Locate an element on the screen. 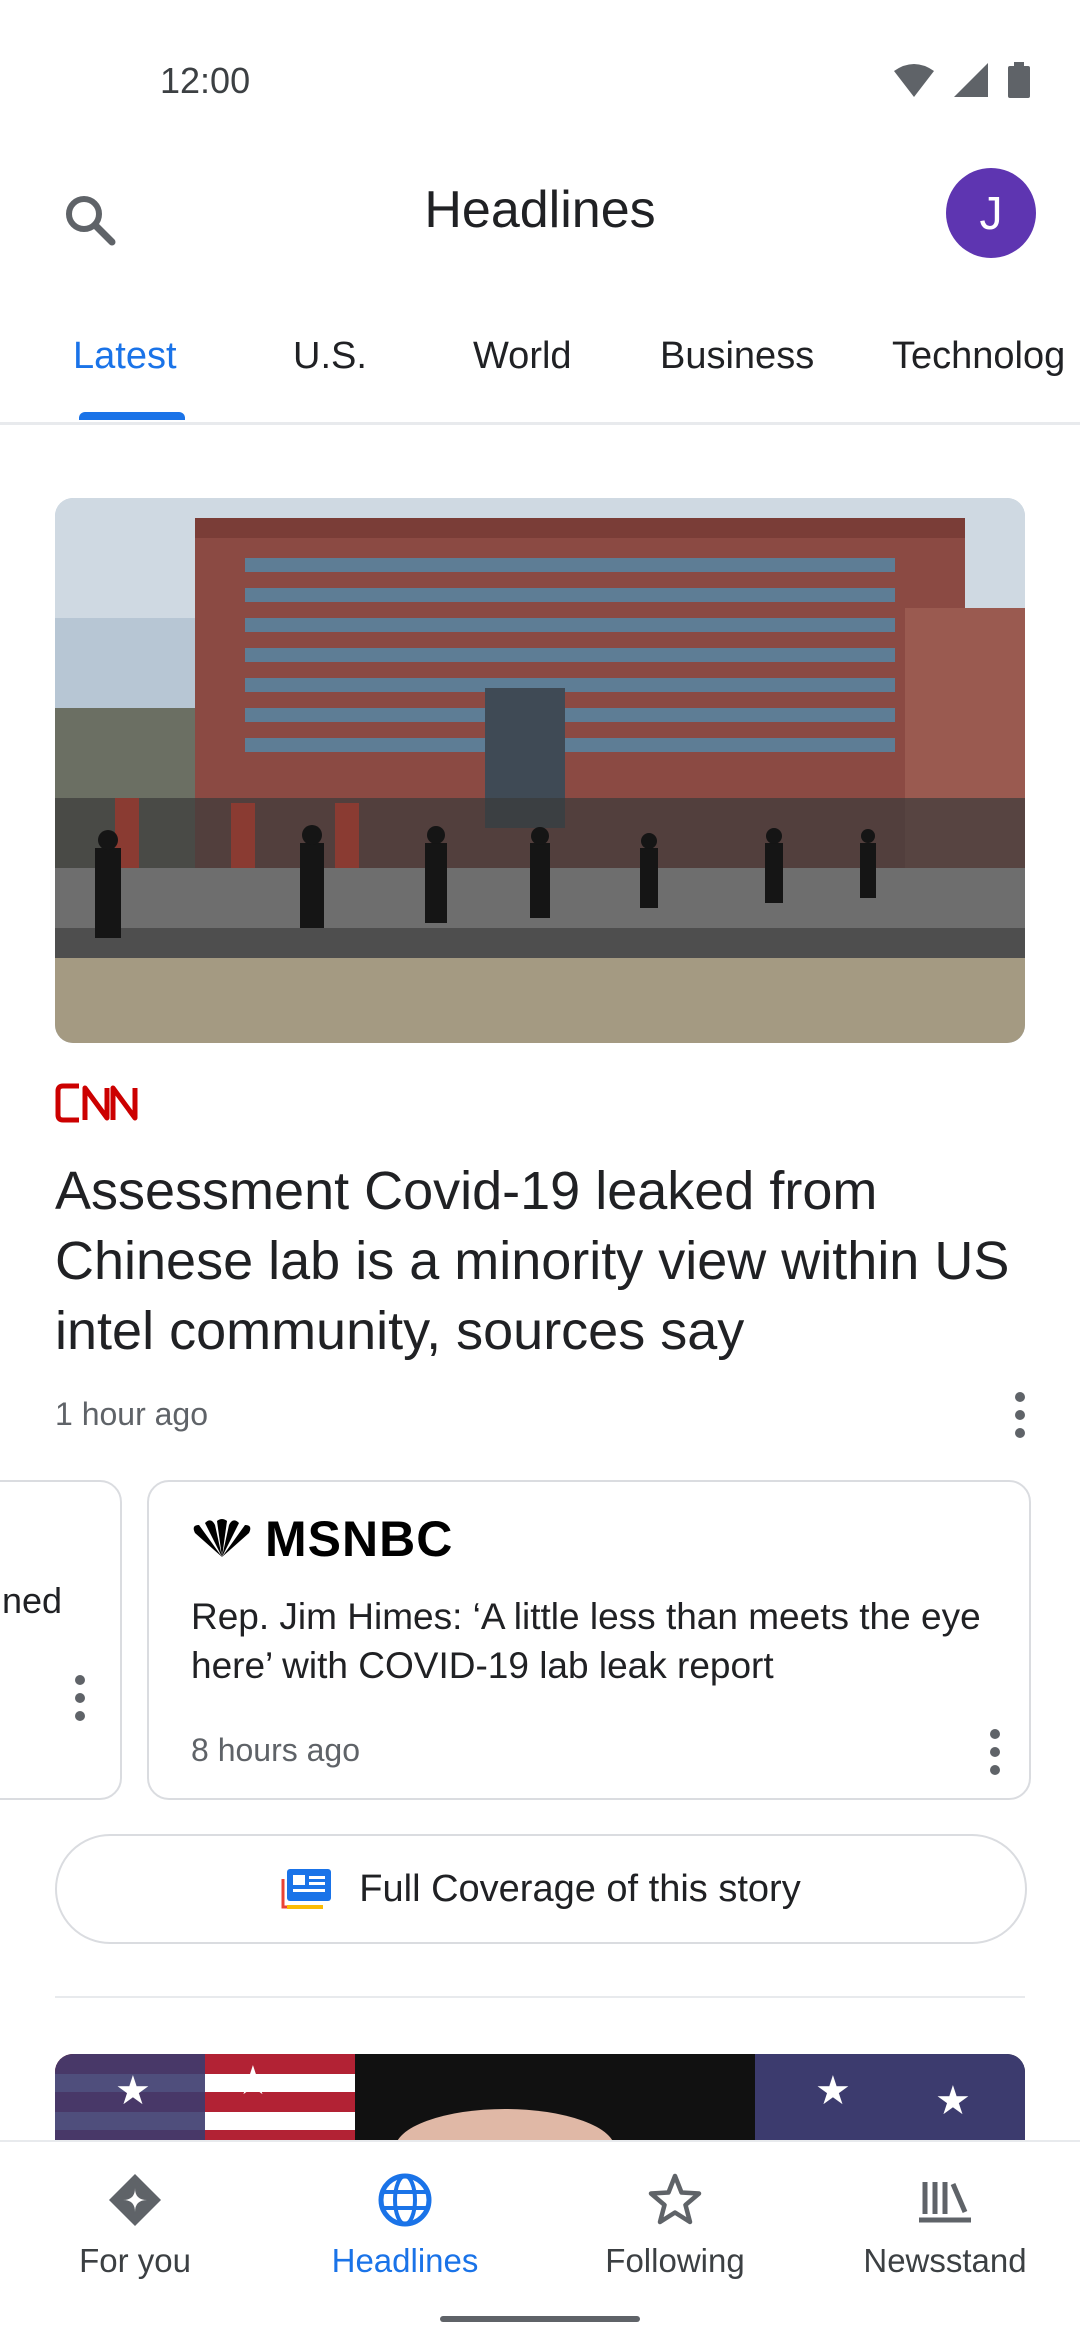  globe-icon is located at coordinates (405, 2200).